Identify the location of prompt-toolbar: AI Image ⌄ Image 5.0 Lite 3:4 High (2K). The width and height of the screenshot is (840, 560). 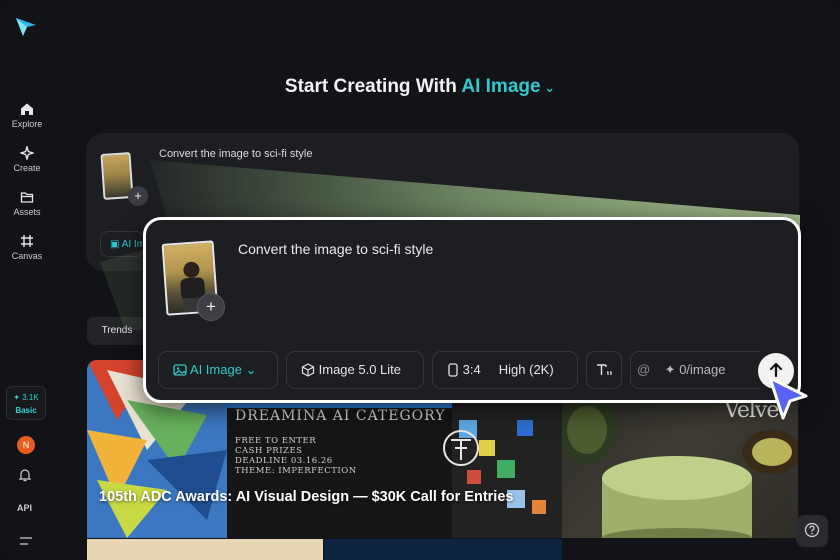
(476, 370).